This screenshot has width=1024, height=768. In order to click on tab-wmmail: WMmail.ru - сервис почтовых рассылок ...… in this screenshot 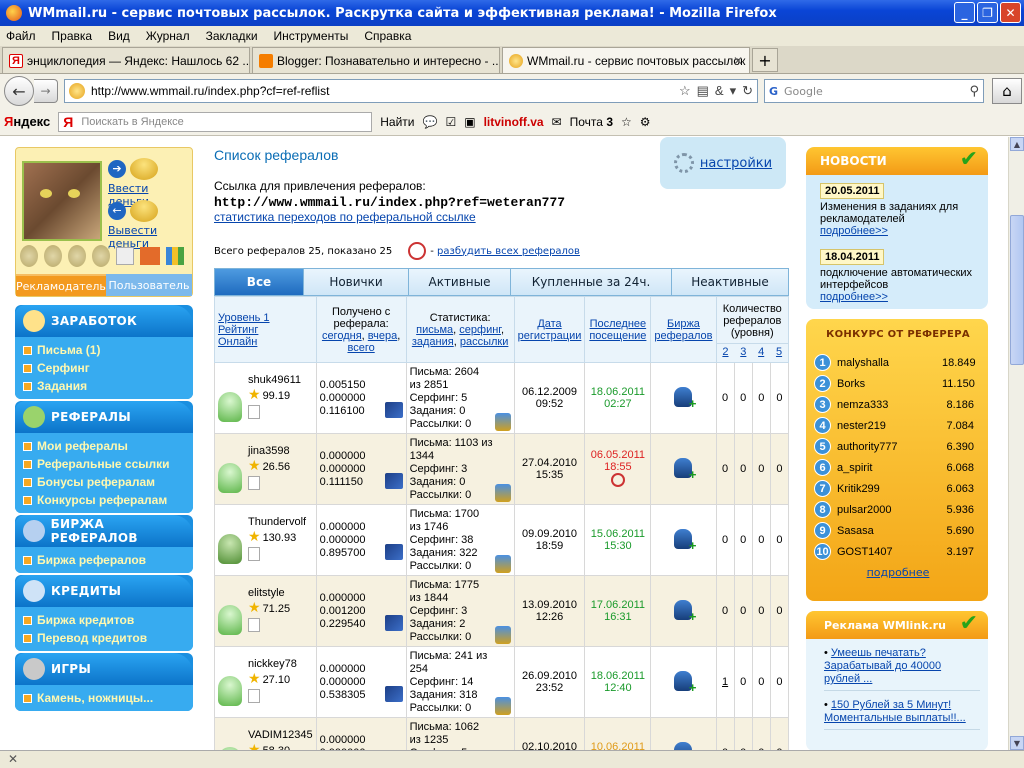, I will do `click(626, 60)`.